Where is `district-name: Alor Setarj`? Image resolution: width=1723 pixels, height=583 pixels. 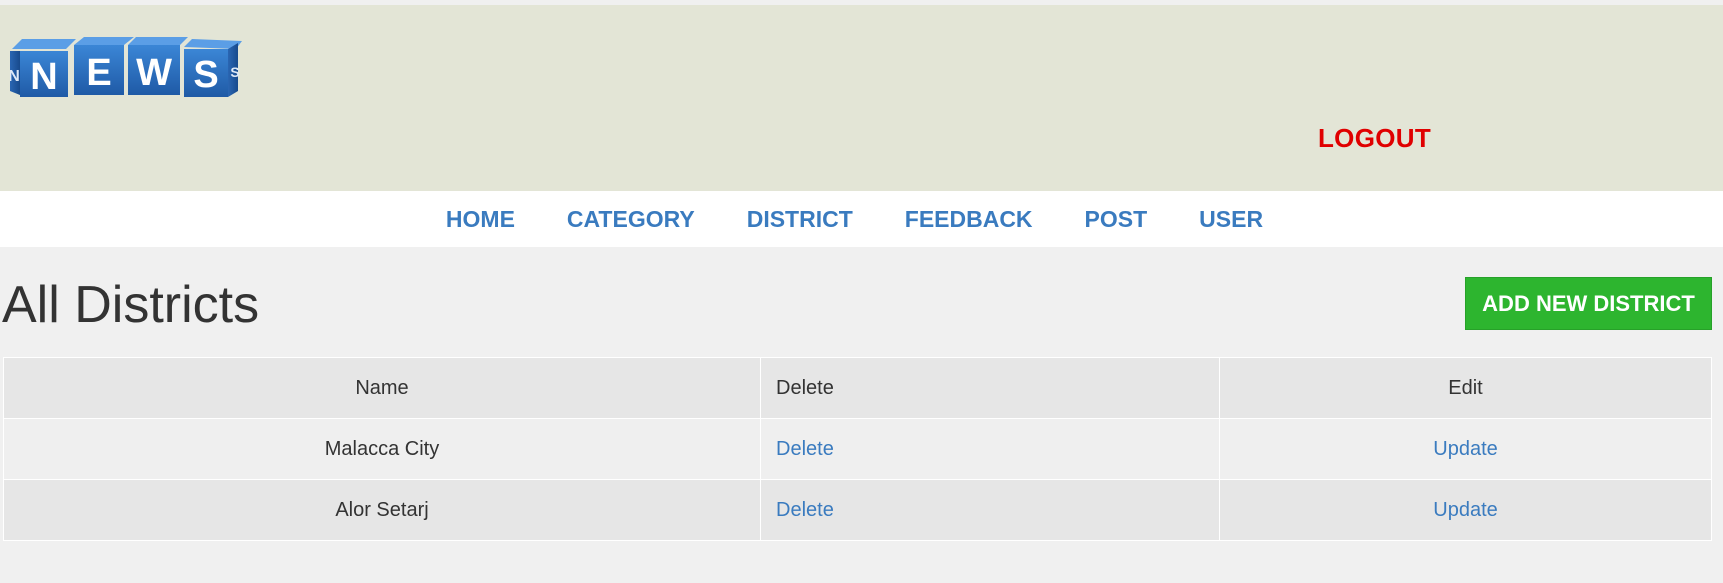 district-name: Alor Setarj is located at coordinates (382, 510).